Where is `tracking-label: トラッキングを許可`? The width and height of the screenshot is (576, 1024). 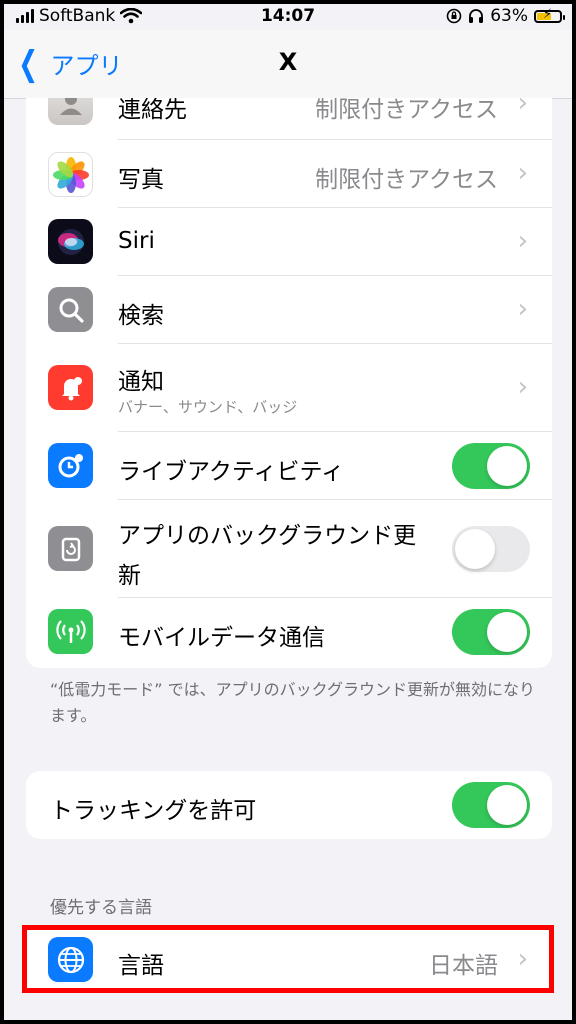 tracking-label: トラッキングを許可 is located at coordinates (153, 811).